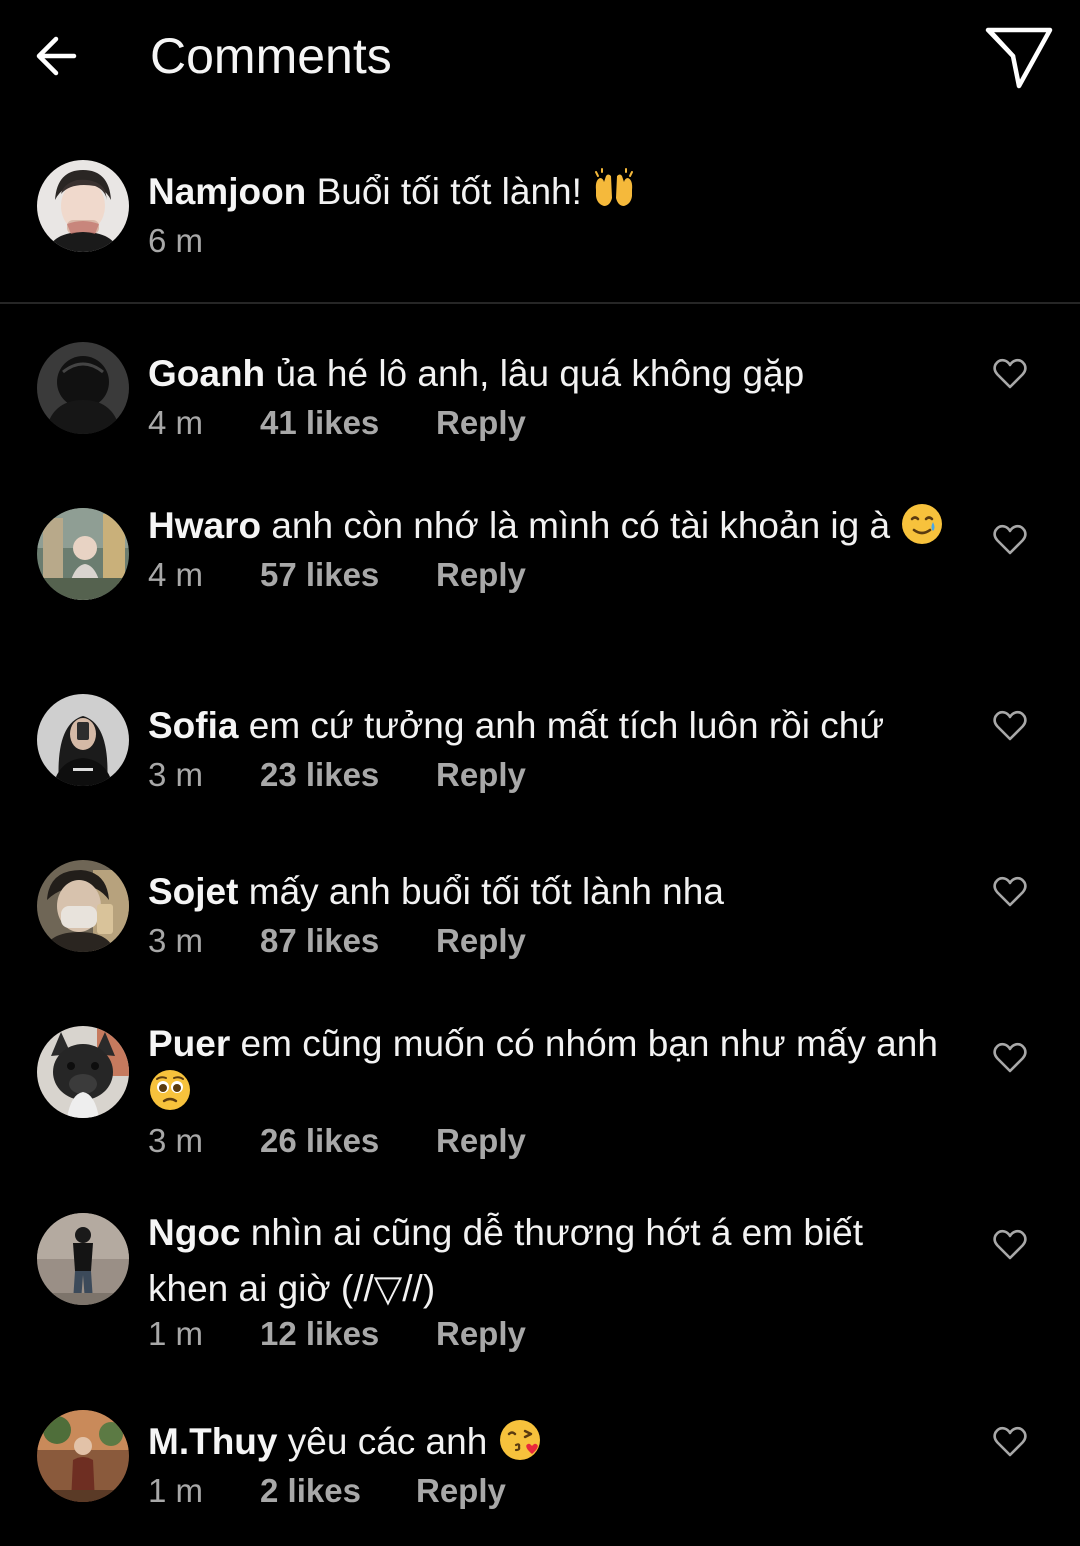 The image size is (1080, 1546). I want to click on comment-text: Buổi tối tốt lành!, so click(449, 191).